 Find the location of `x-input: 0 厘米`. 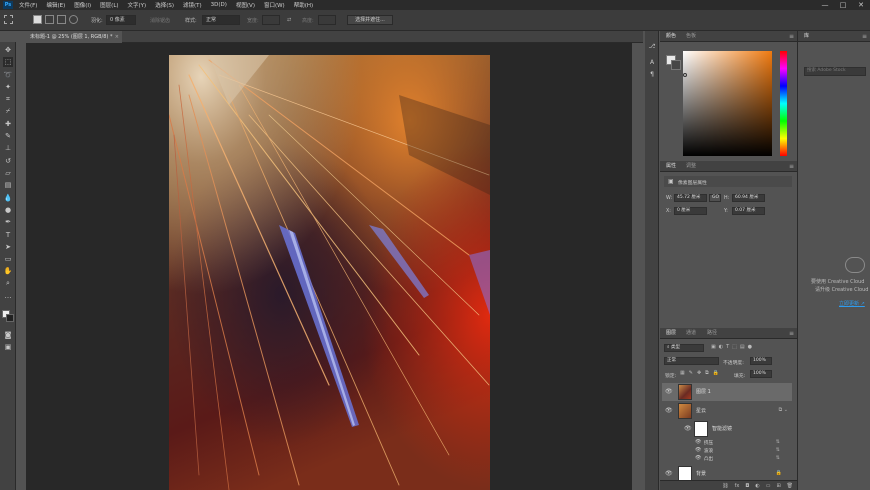

x-input: 0 厘米 is located at coordinates (690, 211).